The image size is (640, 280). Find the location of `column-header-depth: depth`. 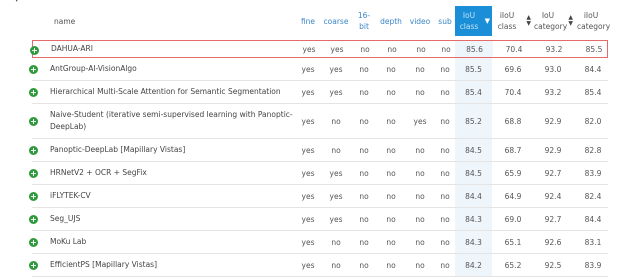

column-header-depth: depth is located at coordinates (391, 21).